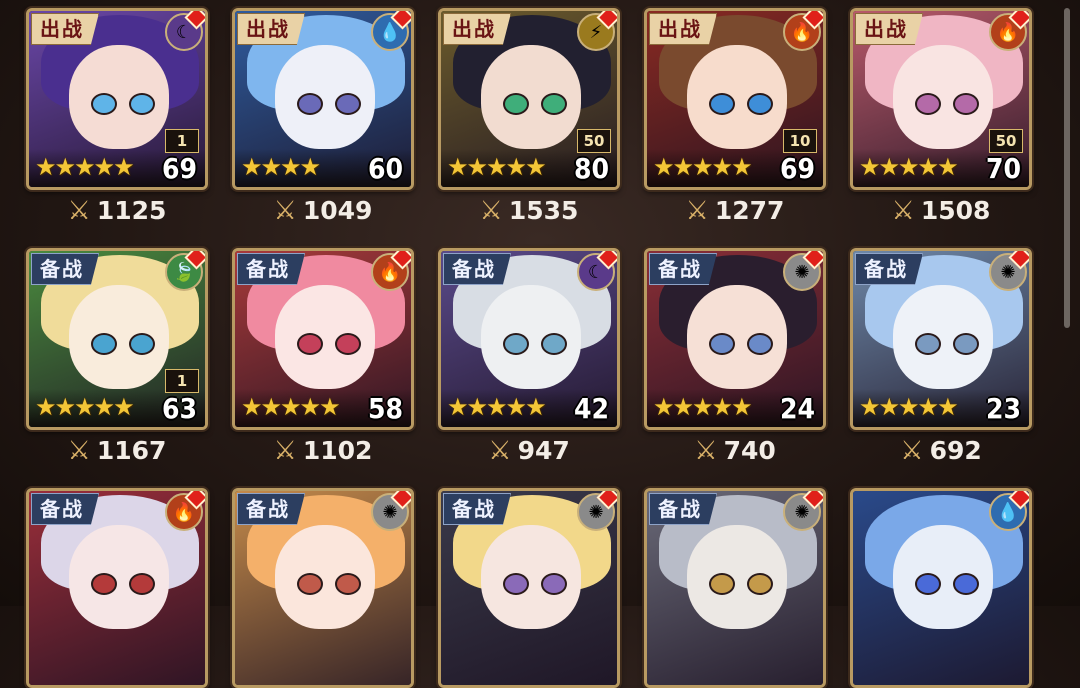 This screenshot has width=1080, height=688. Describe the element at coordinates (591, 408) in the screenshot. I see `hero-level: 42` at that location.